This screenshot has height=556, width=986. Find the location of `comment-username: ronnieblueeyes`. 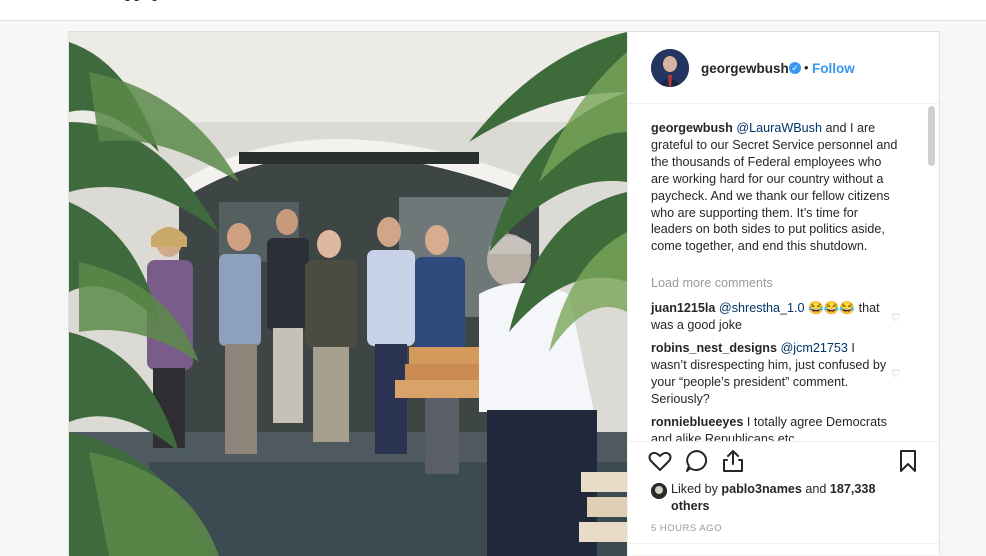

comment-username: ronnieblueeyes is located at coordinates (697, 422).